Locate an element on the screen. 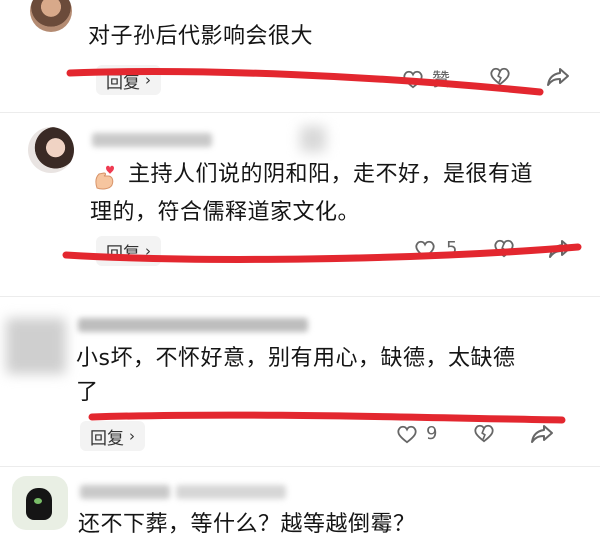 This screenshot has height=543, width=600. like-count: 5 is located at coordinates (452, 248).